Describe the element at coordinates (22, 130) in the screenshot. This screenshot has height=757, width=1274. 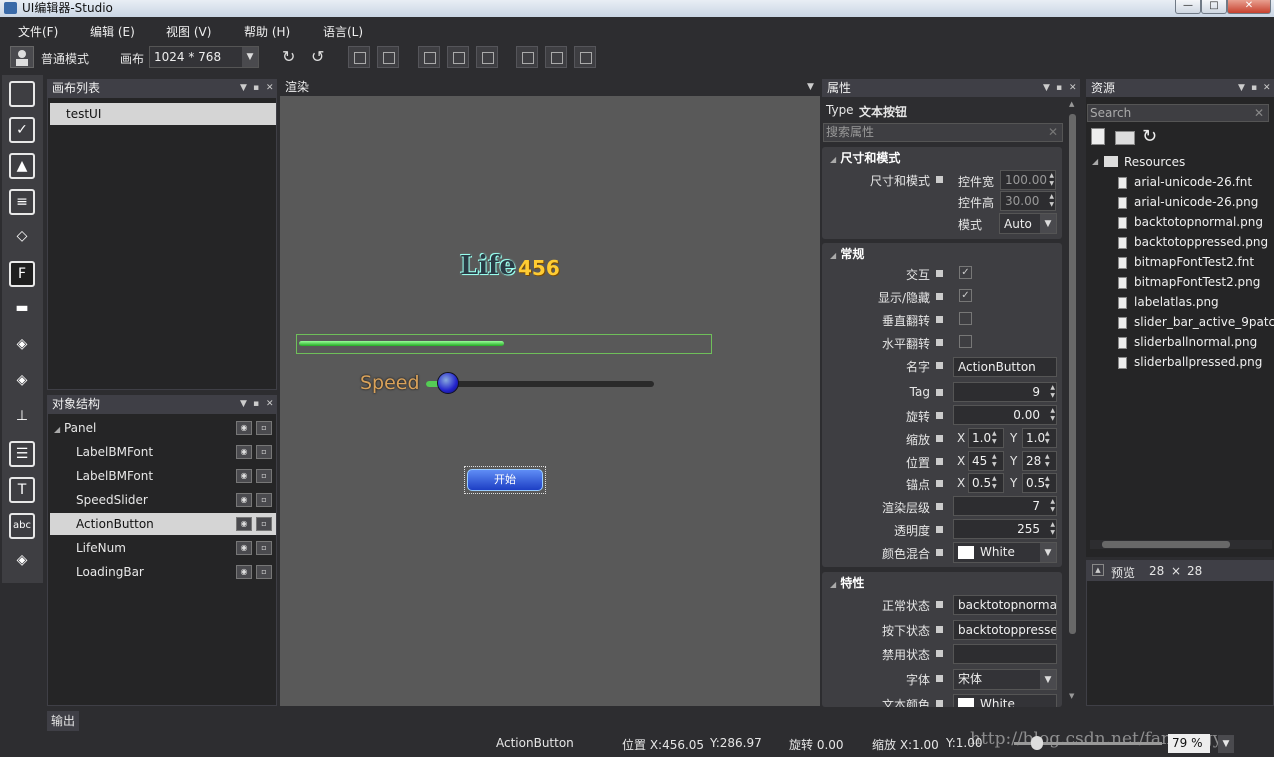
I see `checkbox-widget-icon: ✓` at that location.